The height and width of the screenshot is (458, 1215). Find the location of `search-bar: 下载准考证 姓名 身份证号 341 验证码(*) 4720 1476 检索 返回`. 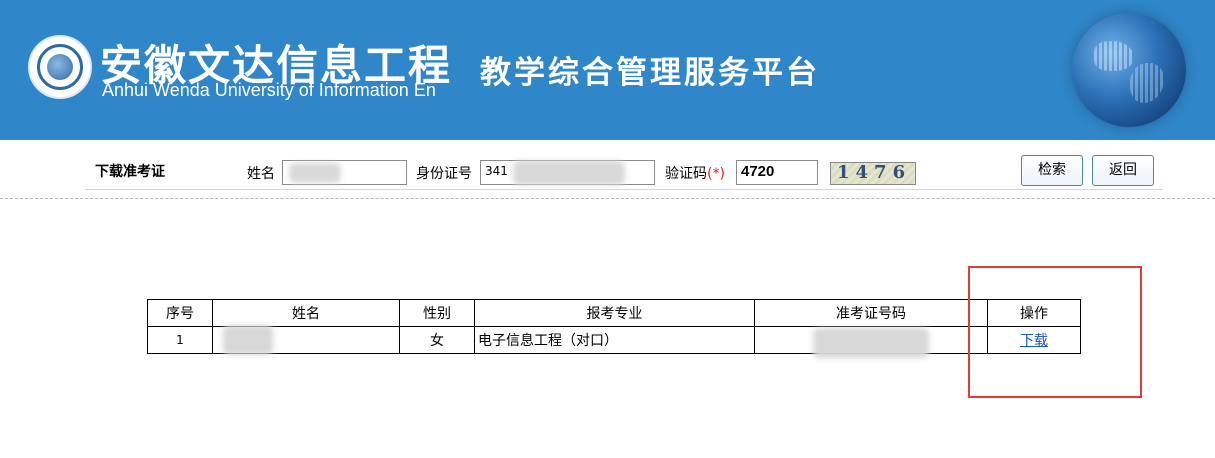

search-bar: 下载准考证 姓名 身份证号 341 验证码(*) 4720 1476 检索 返回 is located at coordinates (624, 170).